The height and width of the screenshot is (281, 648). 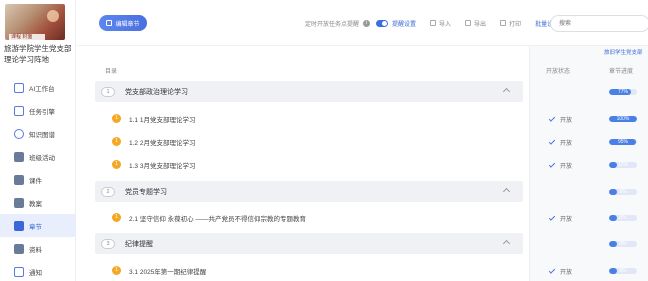 I want to click on progress-bar: 77%, so click(x=623, y=92).